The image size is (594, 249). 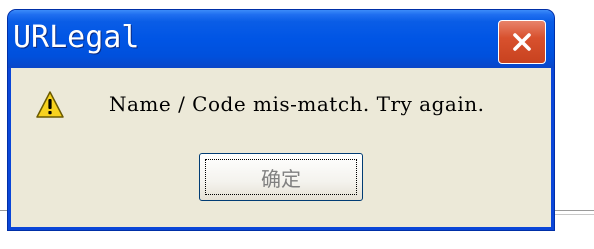 What do you see at coordinates (297, 104) in the screenshot?
I see `alert-message: Name / Code mis-match. Try again.` at bounding box center [297, 104].